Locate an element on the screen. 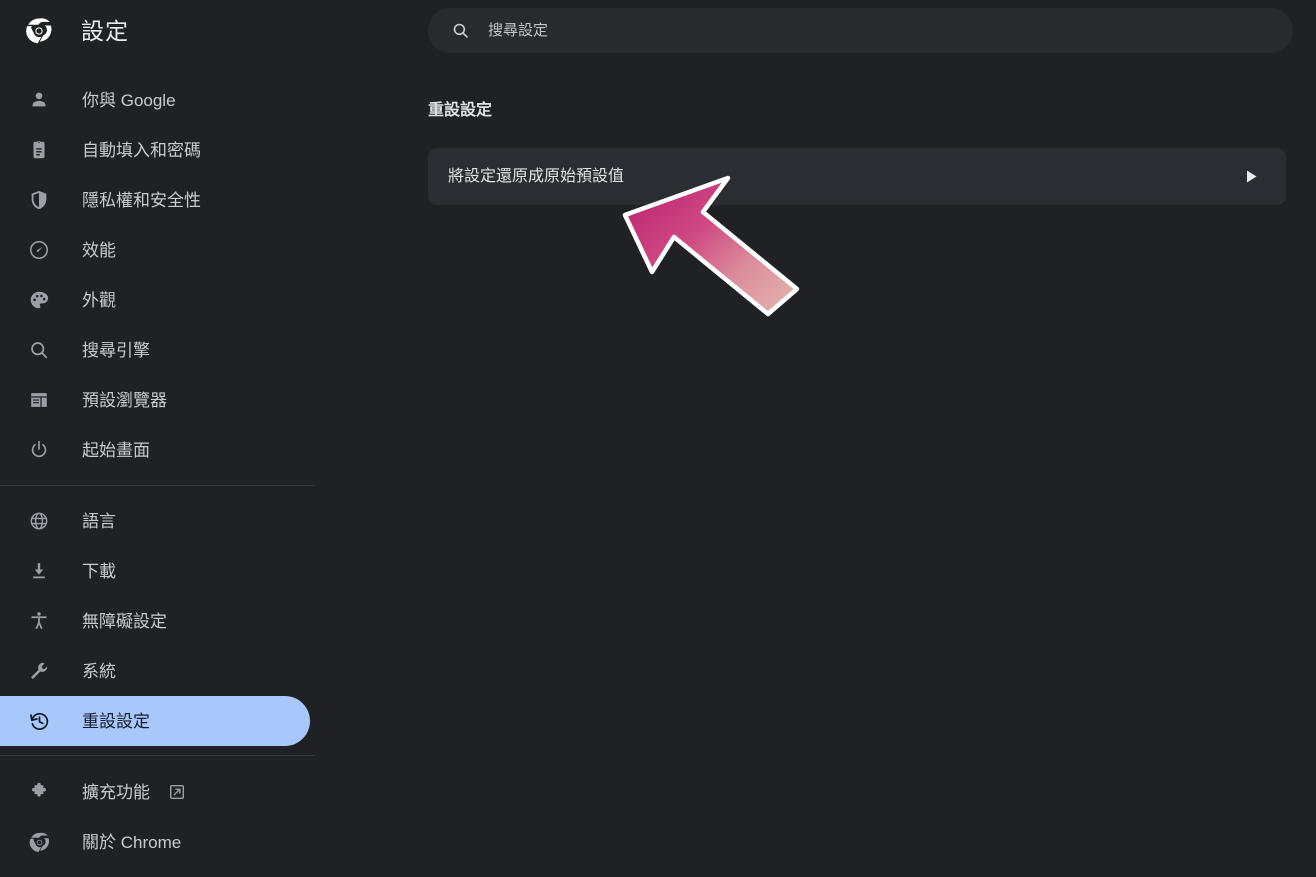  browser-window-icon is located at coordinates (39, 400).